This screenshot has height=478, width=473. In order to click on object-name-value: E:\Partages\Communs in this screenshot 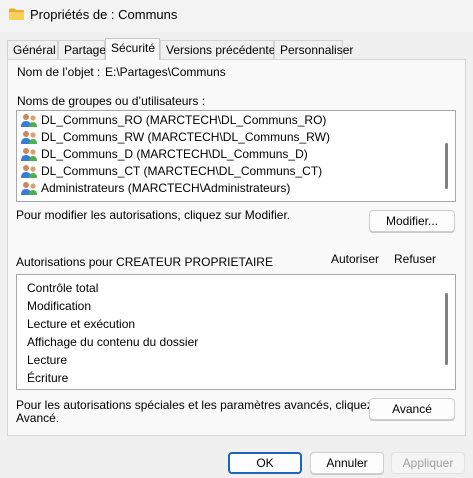, I will do `click(165, 72)`.